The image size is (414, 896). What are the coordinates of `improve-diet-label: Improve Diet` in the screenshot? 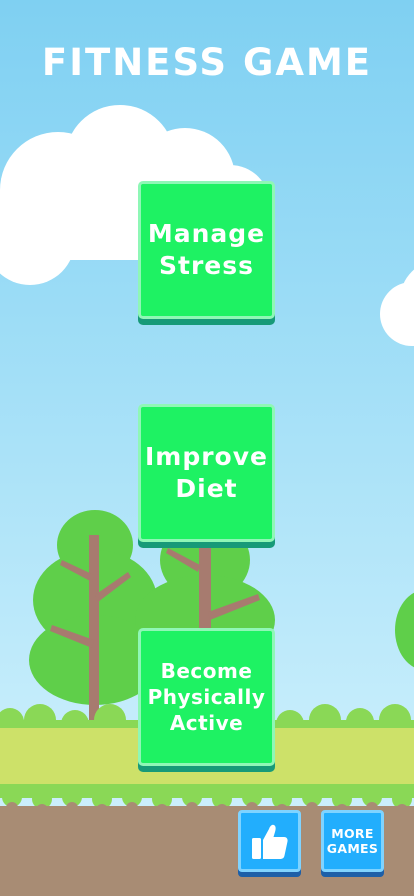 It's located at (206, 472).